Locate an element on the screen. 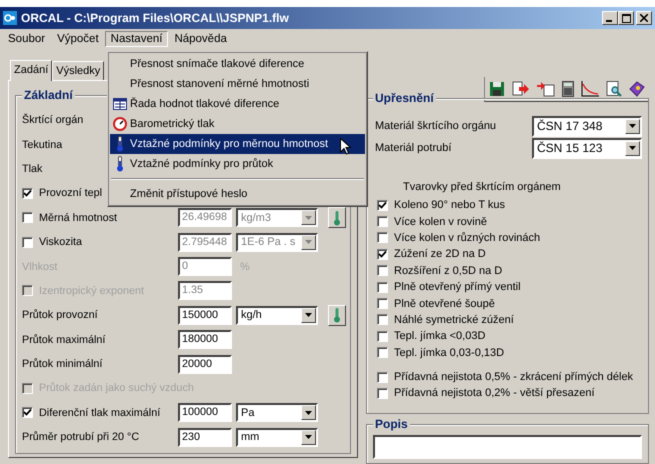 This screenshot has height=464, width=655. table-icon is located at coordinates (120, 104).